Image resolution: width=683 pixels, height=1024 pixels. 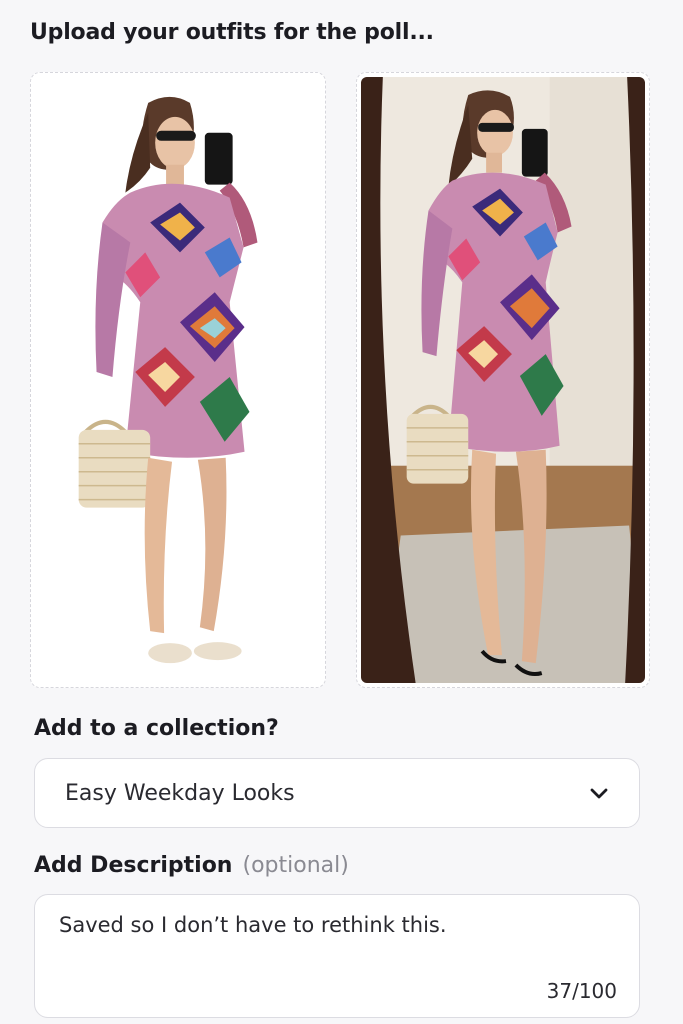 I want to click on description-label-text: Add Description, so click(x=133, y=865).